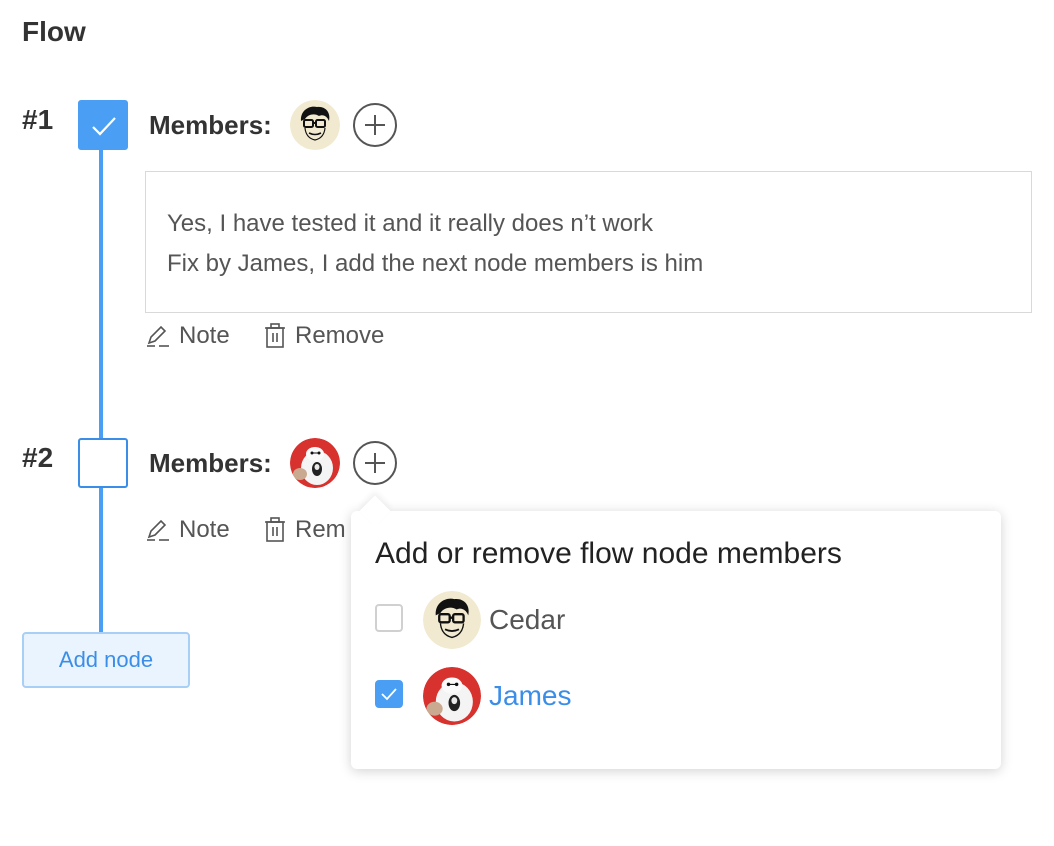 This screenshot has height=846, width=1054. I want to click on james-checkbox, so click(389, 694).